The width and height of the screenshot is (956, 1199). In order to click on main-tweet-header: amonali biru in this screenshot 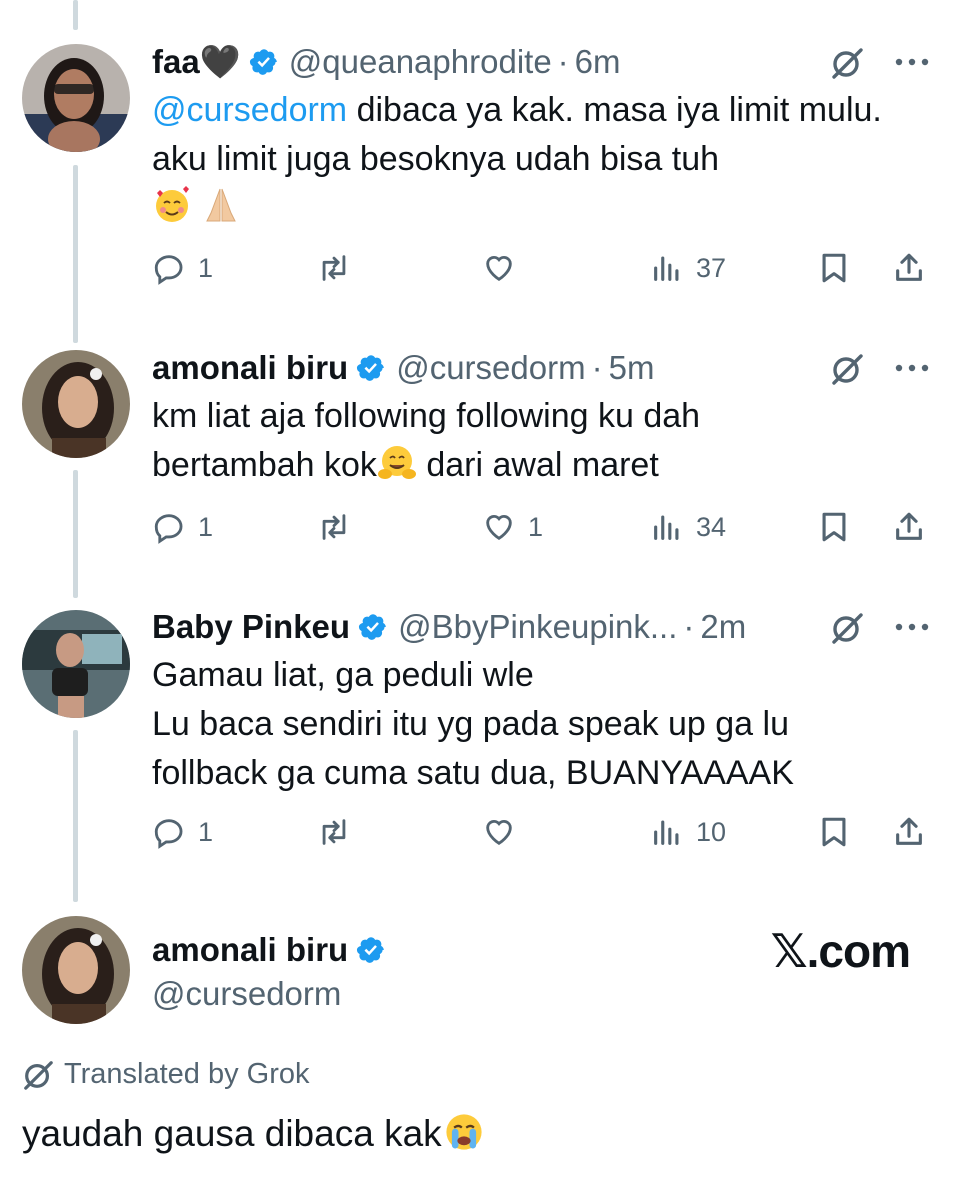, I will do `click(274, 950)`.